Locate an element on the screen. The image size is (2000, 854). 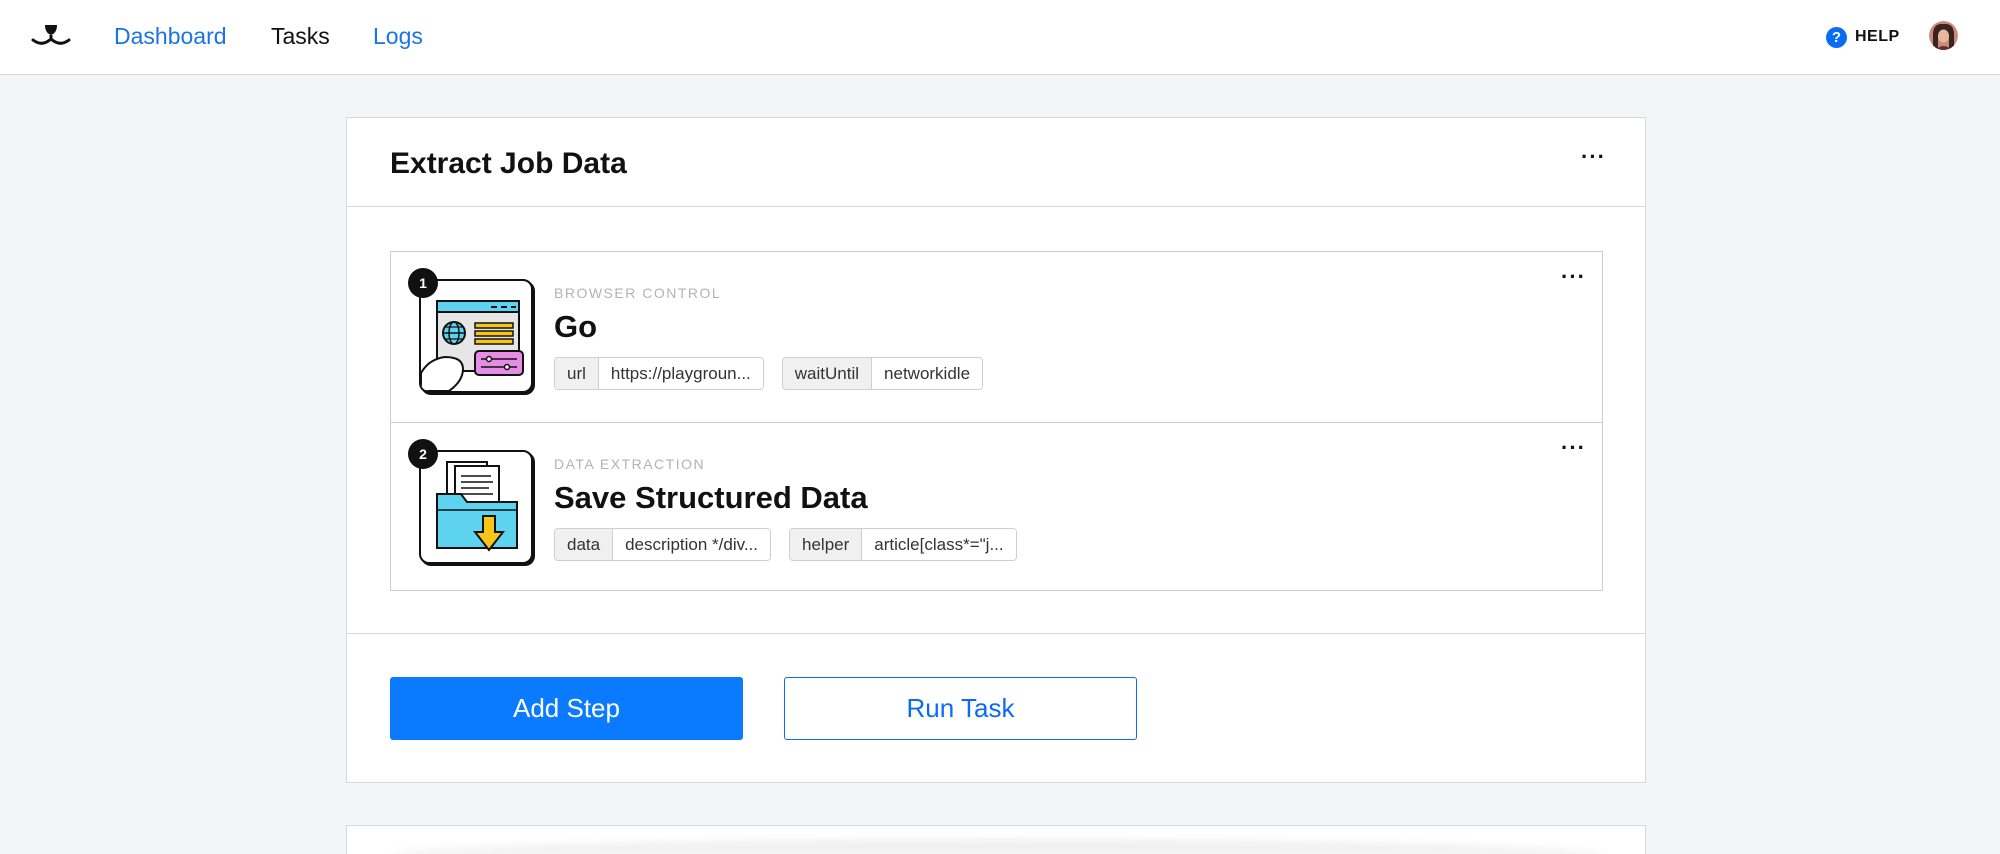
nav-logs-link: Logs is located at coordinates (398, 36).